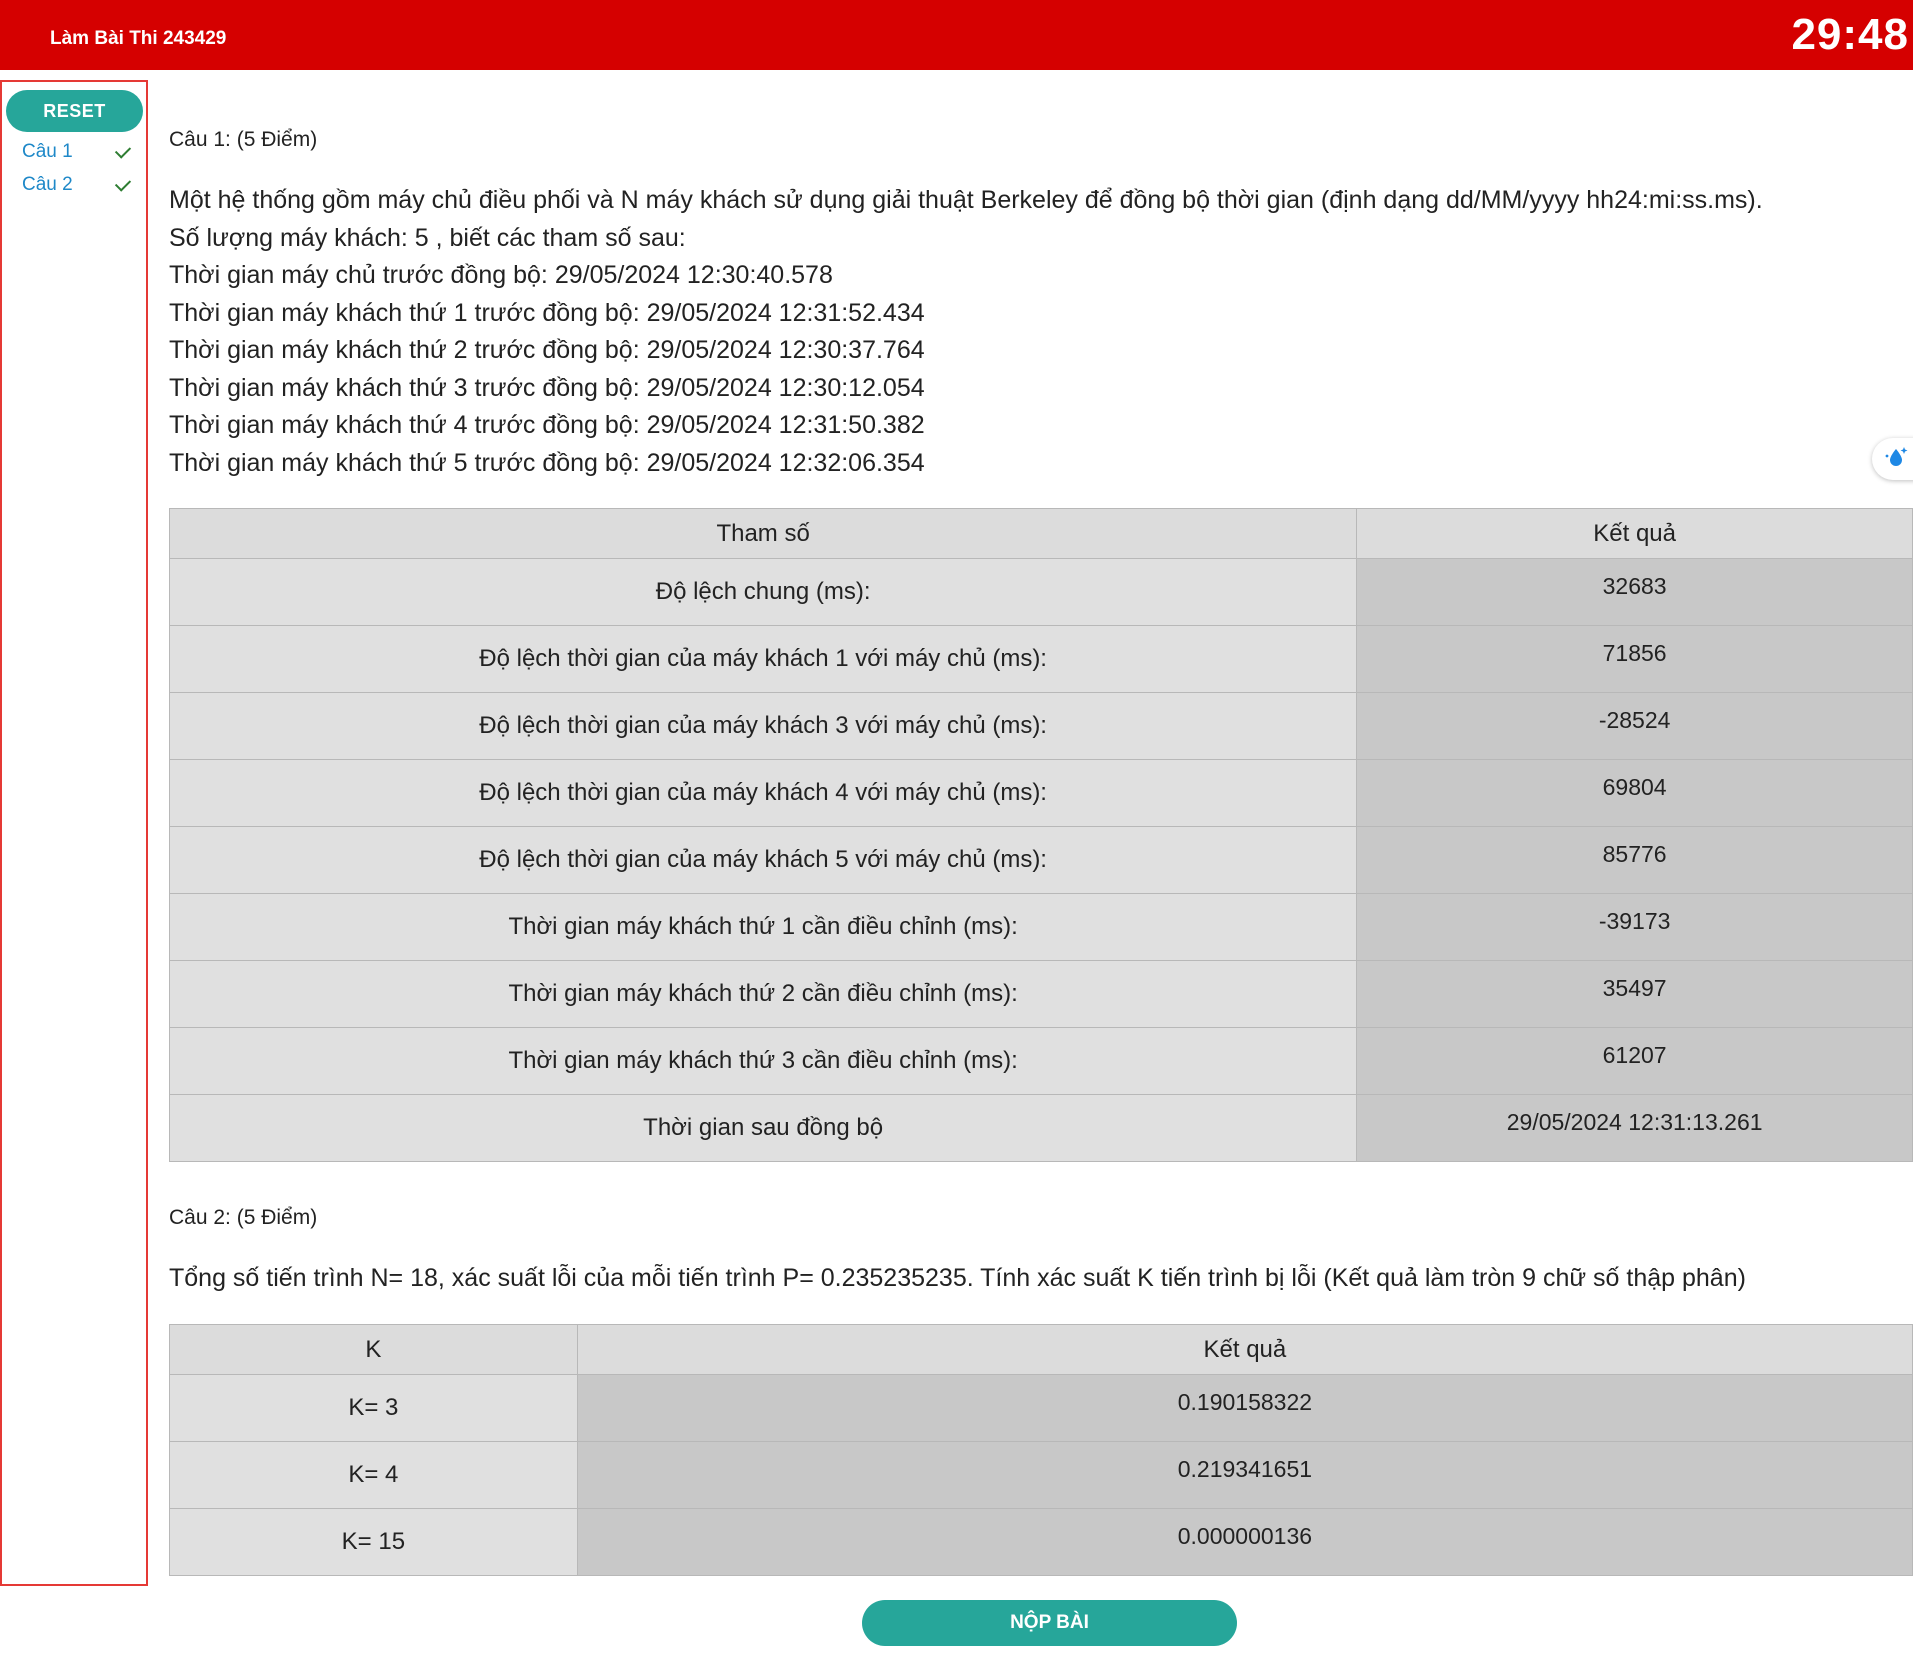  What do you see at coordinates (1244, 1542) in the screenshot?
I see `answer-input: 0.000000136` at bounding box center [1244, 1542].